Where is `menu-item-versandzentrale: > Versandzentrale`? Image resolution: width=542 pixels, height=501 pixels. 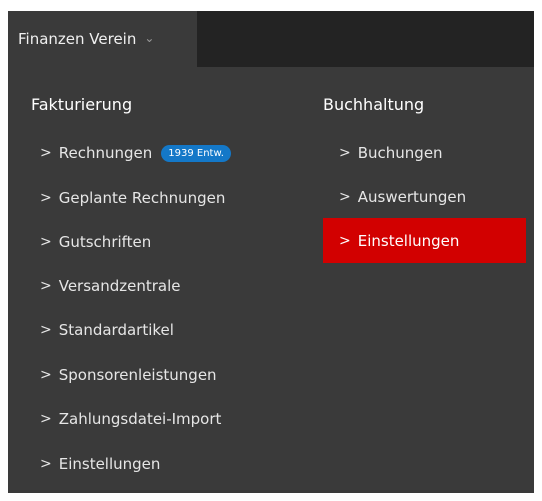
menu-item-versandzentrale: > Versandzentrale is located at coordinates (110, 286).